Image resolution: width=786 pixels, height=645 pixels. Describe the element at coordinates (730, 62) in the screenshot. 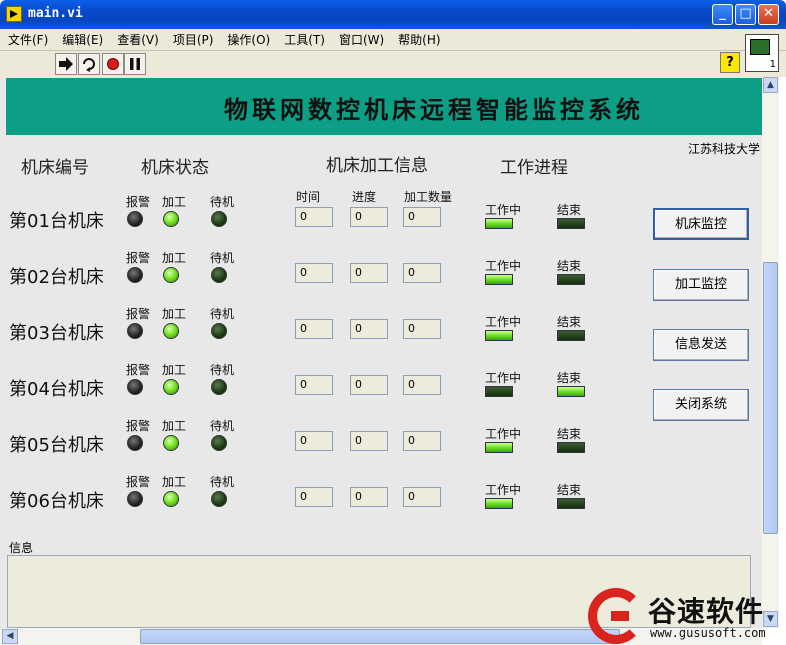

I see `context-help-button: ?` at that location.